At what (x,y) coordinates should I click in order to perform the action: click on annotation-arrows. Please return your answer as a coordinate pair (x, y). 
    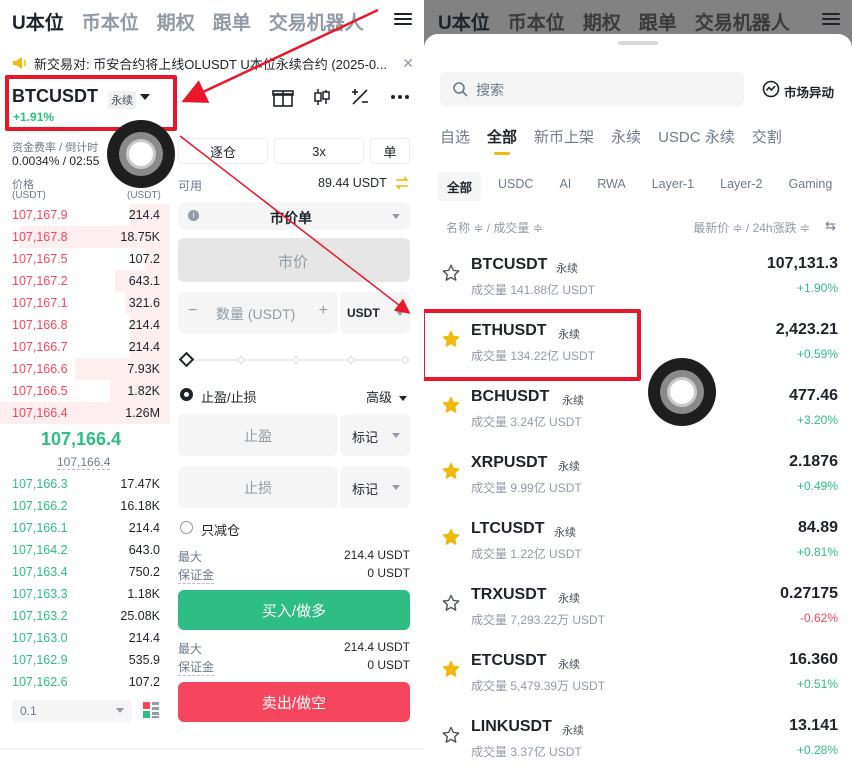
    Looking at the image, I should click on (295, 161).